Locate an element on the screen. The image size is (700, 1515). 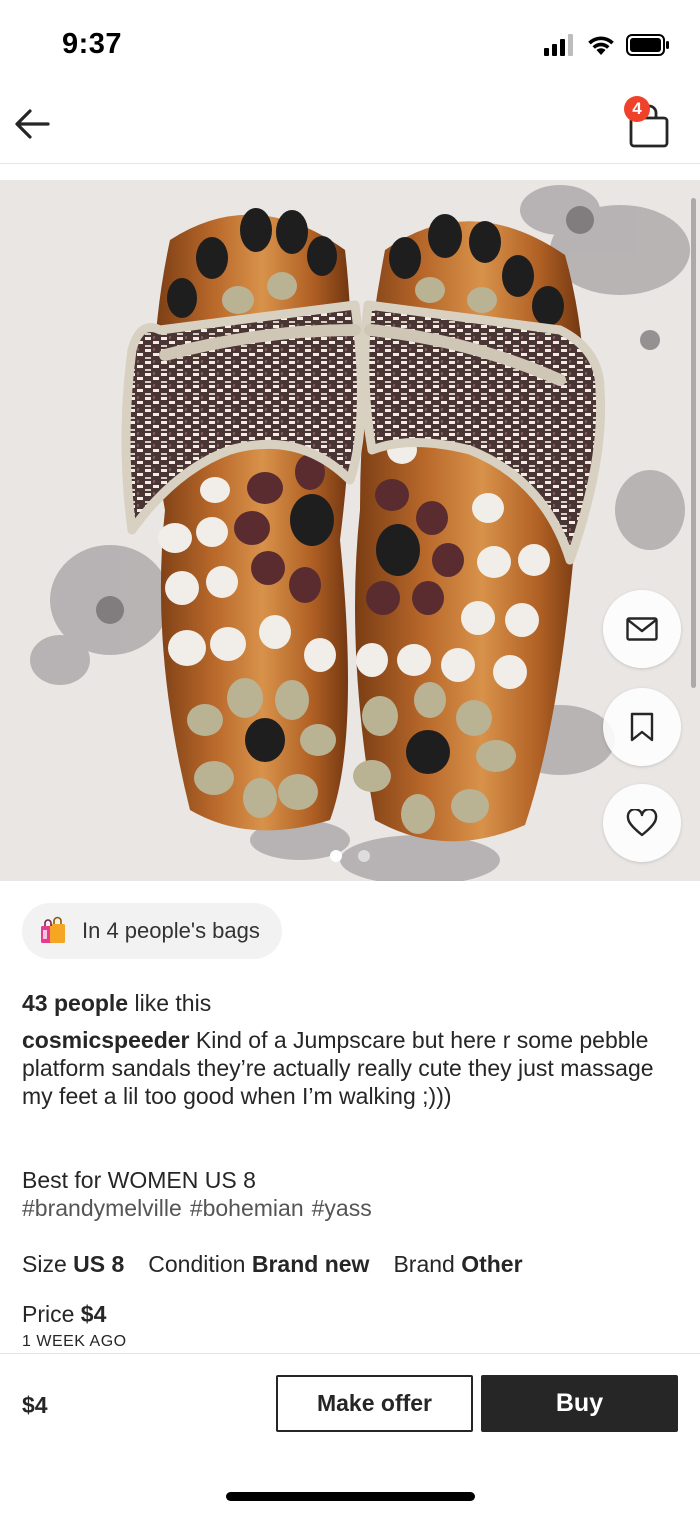
bag-count-badge: 4 is located at coordinates (637, 109).